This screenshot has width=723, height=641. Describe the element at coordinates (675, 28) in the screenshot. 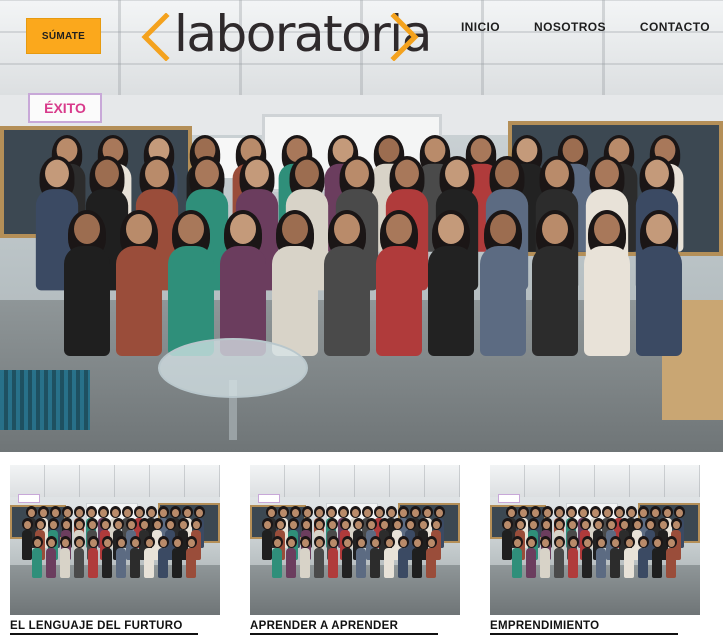

I see `nav-contacto: CONTACTO` at that location.